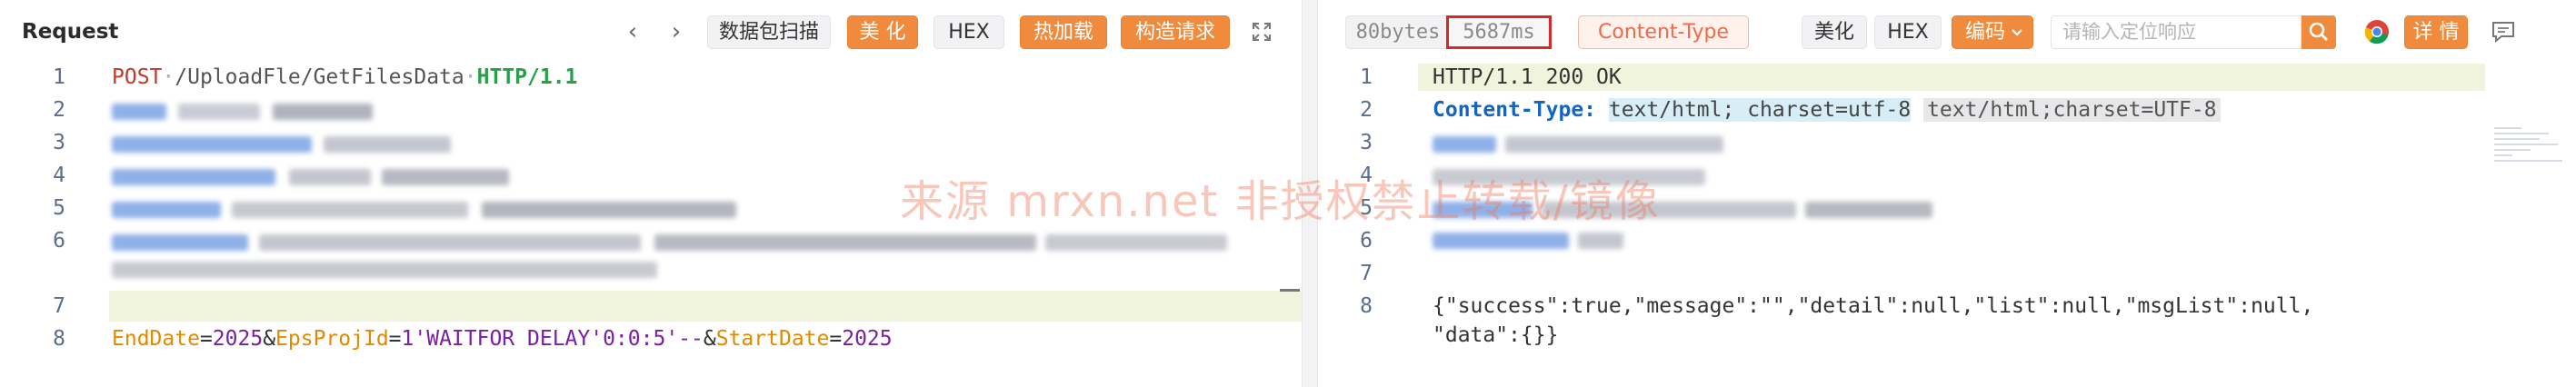 The width and height of the screenshot is (2576, 387). What do you see at coordinates (2017, 32) in the screenshot?
I see `chevron-down-icon` at bounding box center [2017, 32].